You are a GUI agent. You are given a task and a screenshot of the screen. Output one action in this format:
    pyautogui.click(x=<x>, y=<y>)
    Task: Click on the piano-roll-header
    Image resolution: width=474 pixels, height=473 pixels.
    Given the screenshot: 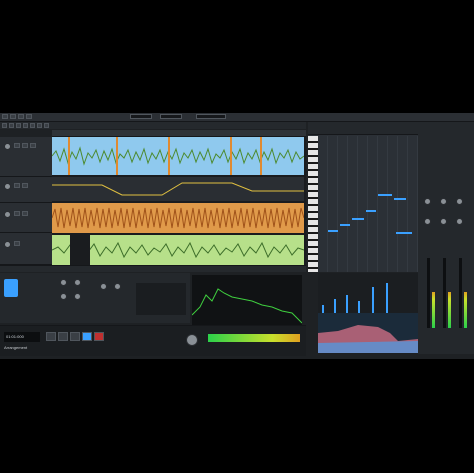 What is the action you would take?
    pyautogui.click(x=363, y=128)
    